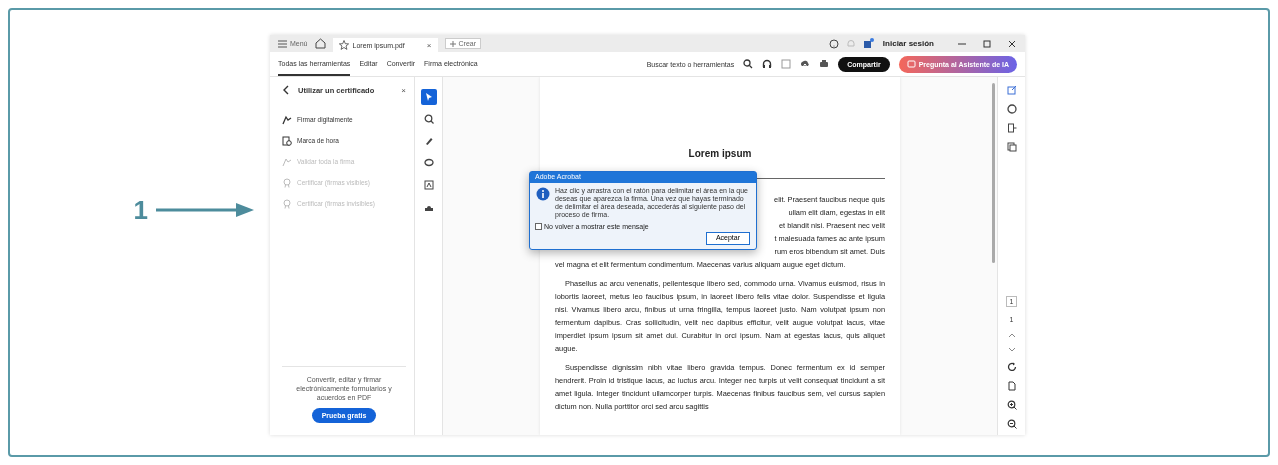  I want to click on scrollbar, so click(993, 173).